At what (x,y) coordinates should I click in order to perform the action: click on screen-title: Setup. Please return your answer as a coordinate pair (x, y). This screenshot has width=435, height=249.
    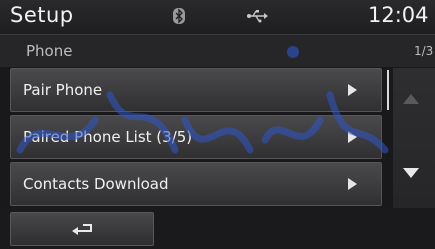
    Looking at the image, I should click on (42, 15).